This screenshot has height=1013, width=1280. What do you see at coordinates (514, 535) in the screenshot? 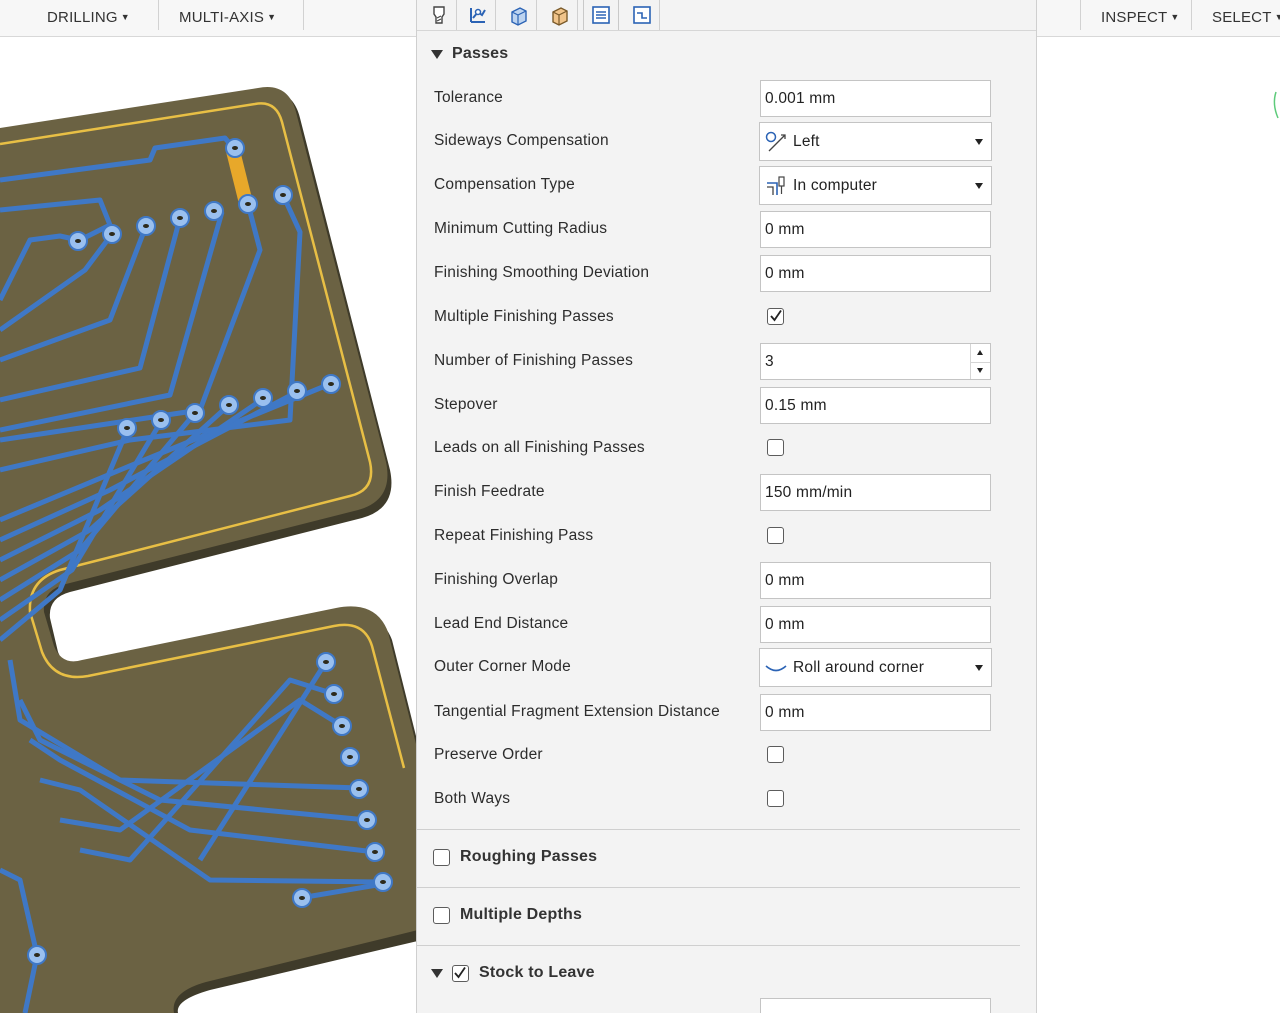
I see `repeat-finishing-pass-label: Repeat Finishing Pass` at bounding box center [514, 535].